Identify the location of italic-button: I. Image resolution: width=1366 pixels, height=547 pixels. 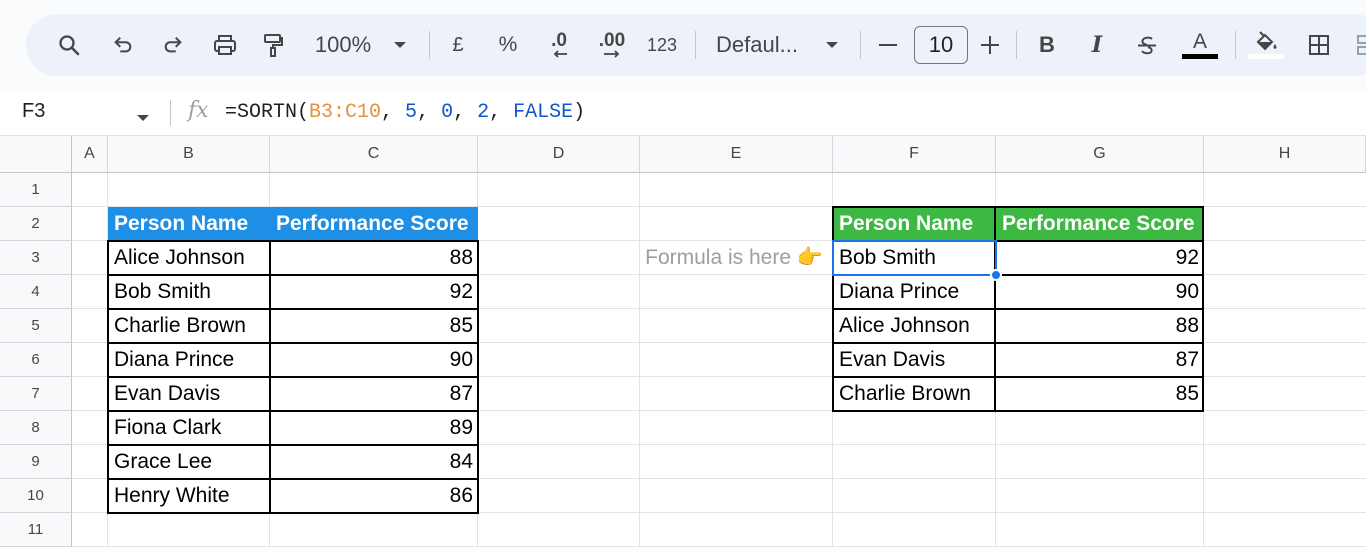
(1097, 45).